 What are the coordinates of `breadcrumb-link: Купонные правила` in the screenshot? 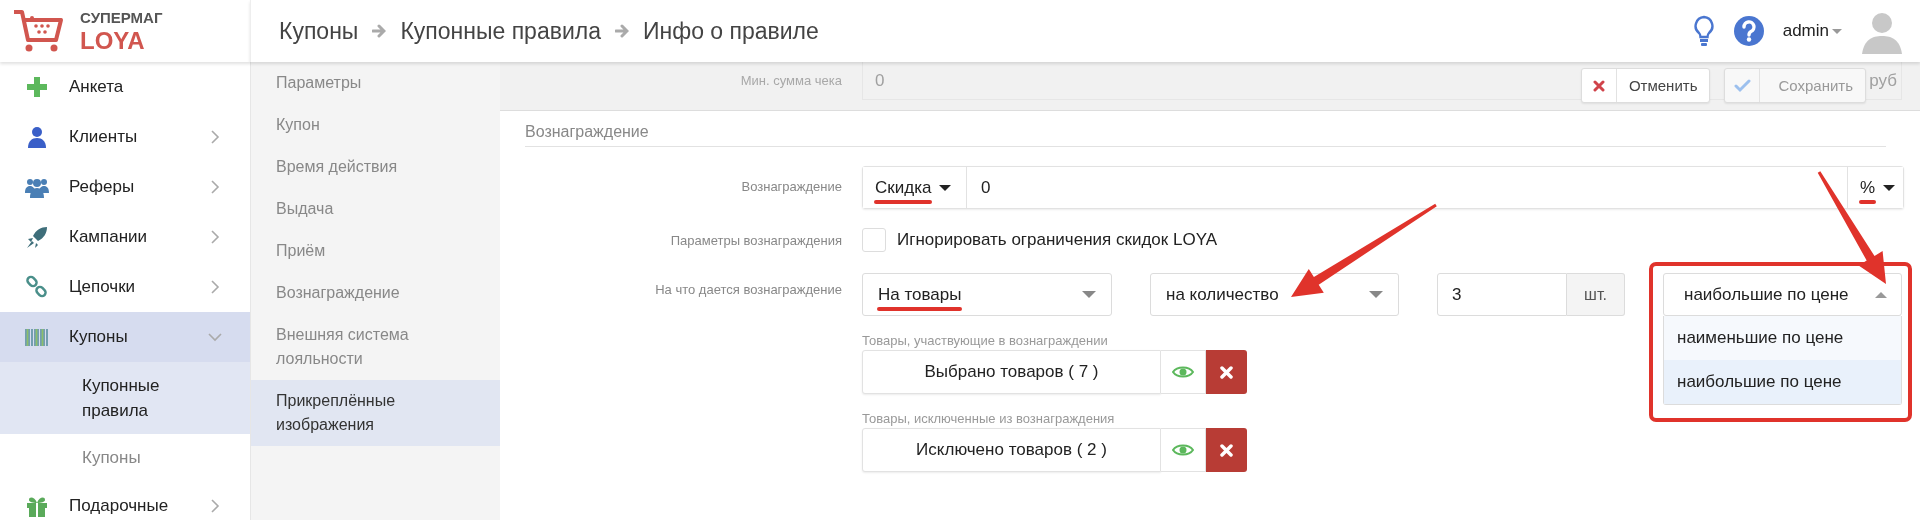 It's located at (500, 31).